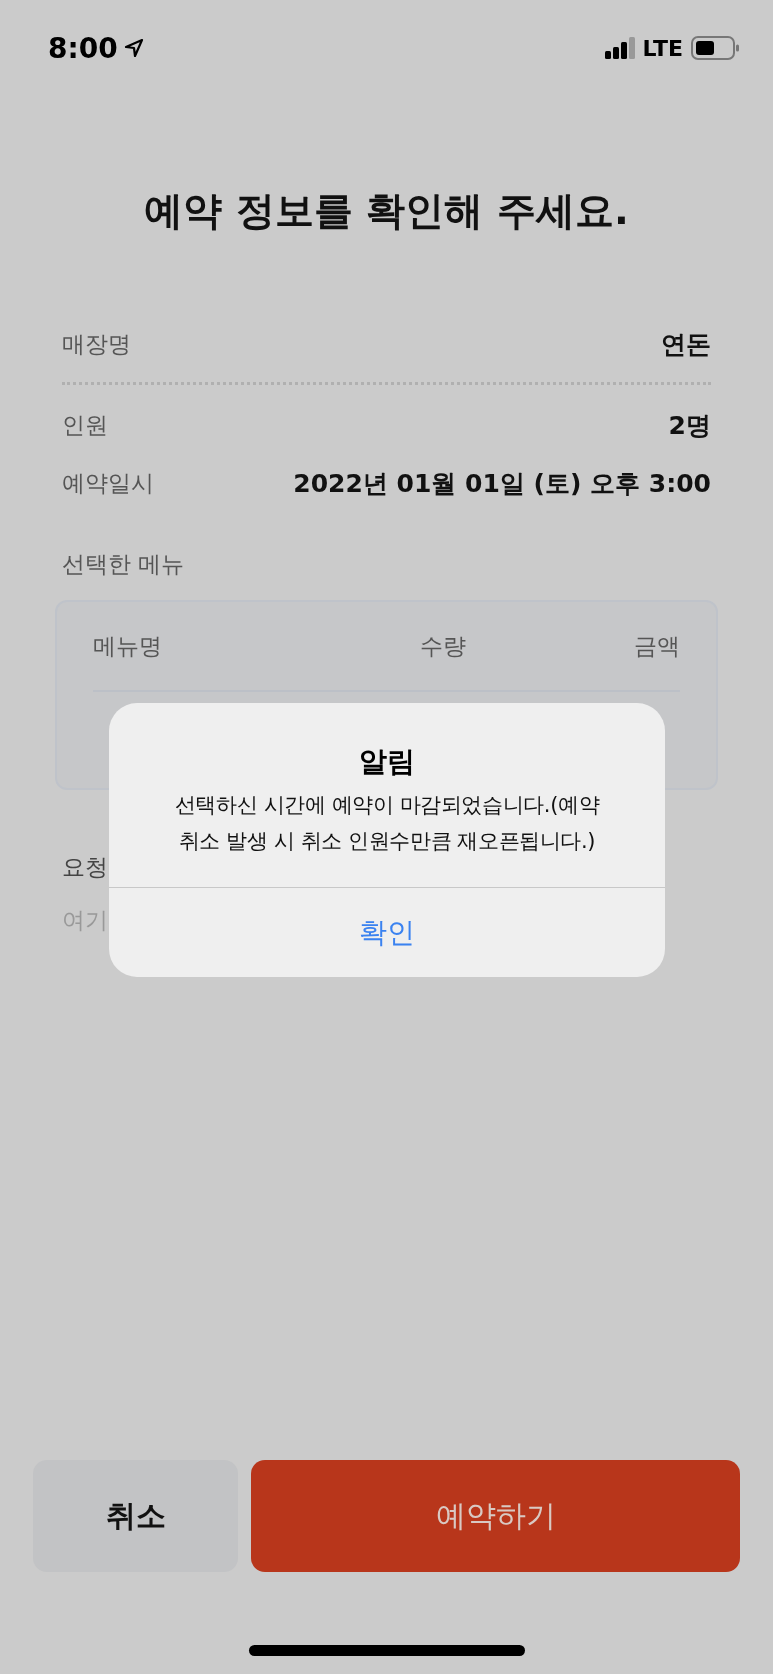 This screenshot has height=1674, width=773. Describe the element at coordinates (495, 1516) in the screenshot. I see `reserve-button: 예약하기` at that location.